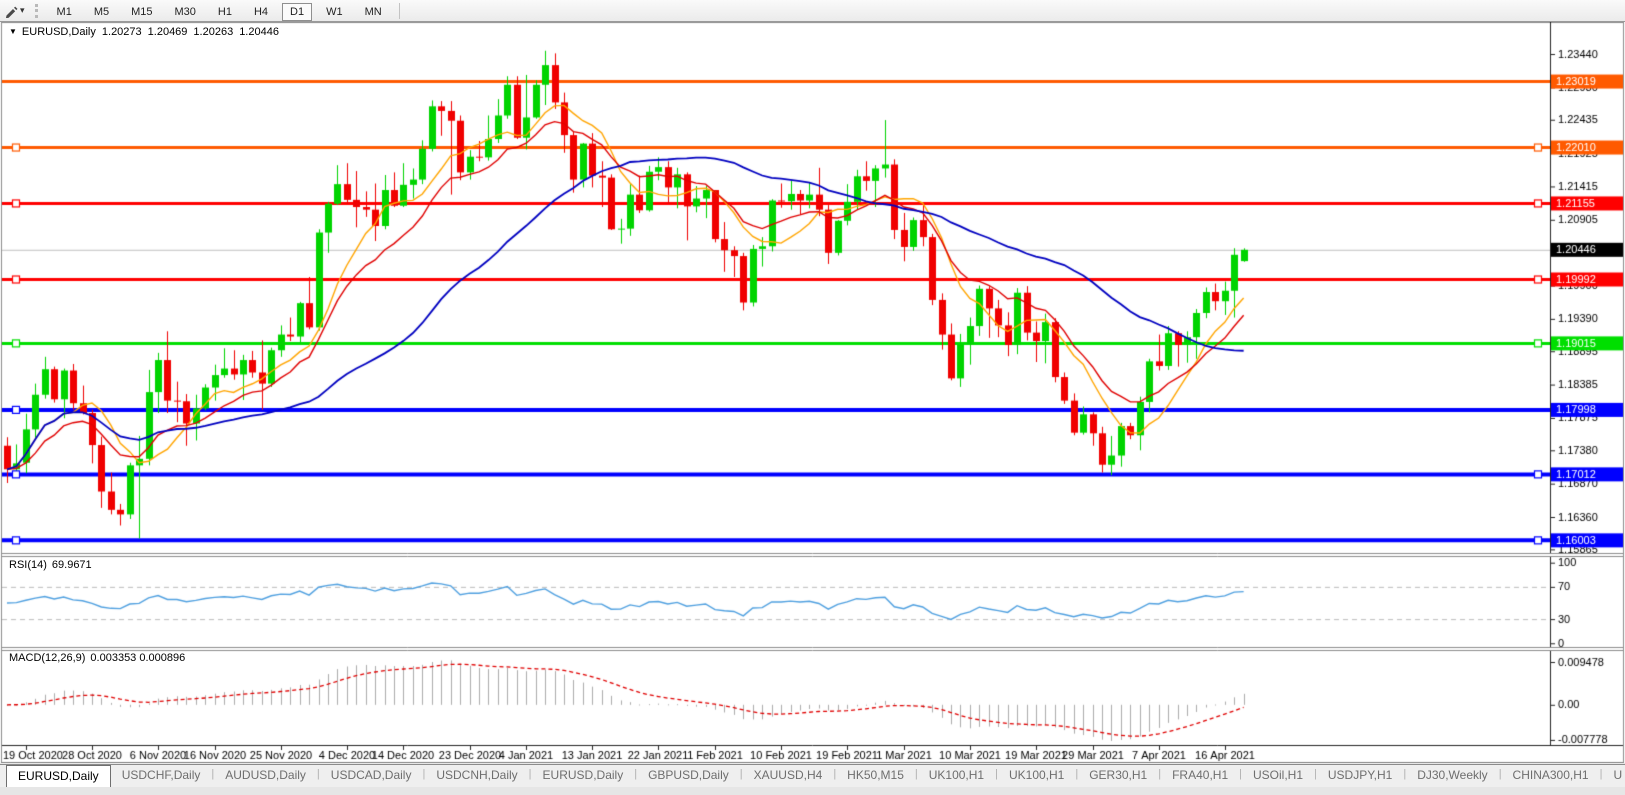  Describe the element at coordinates (259, 32) in the screenshot. I see `close-value: 1.20446` at that location.